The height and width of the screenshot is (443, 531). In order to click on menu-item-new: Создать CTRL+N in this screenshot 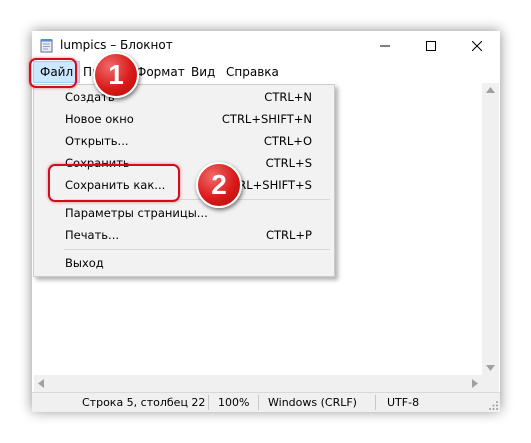, I will do `click(184, 97)`.